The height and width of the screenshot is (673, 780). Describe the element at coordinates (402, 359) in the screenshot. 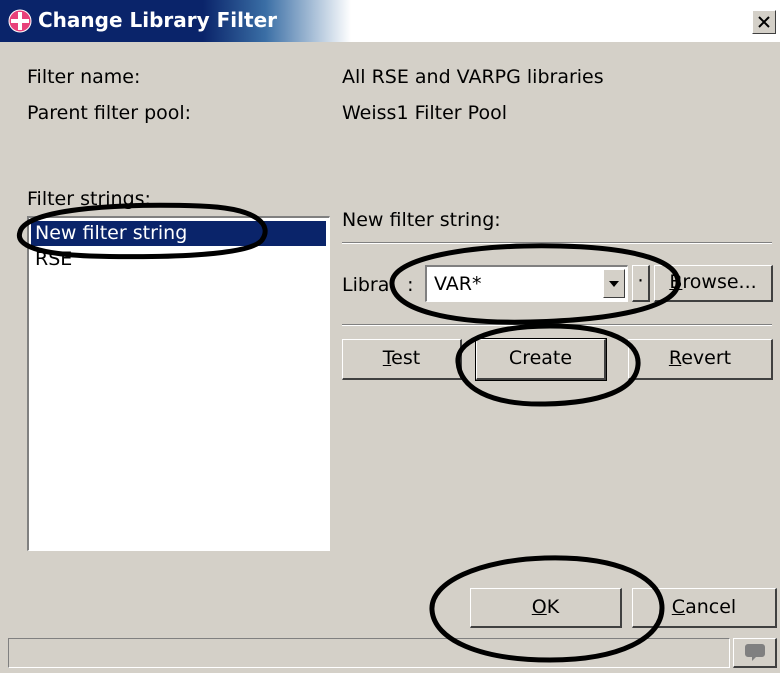

I see `test-button: Test` at that location.